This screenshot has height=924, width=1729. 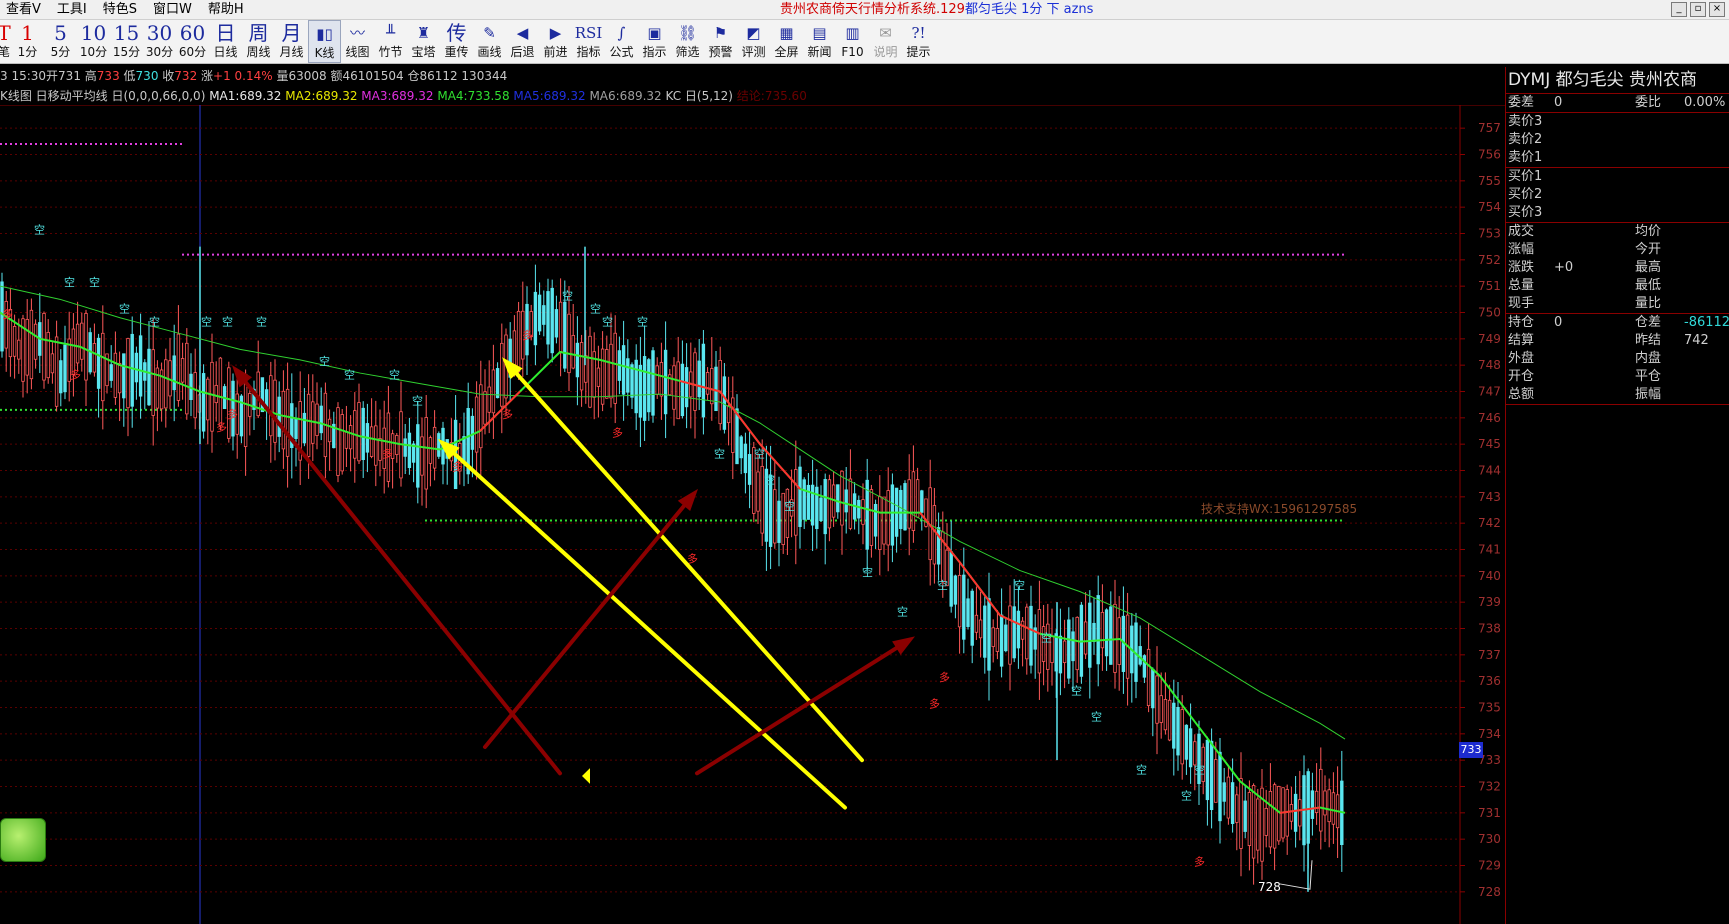 I want to click on toolbar-icon: ✎, so click(x=489, y=33).